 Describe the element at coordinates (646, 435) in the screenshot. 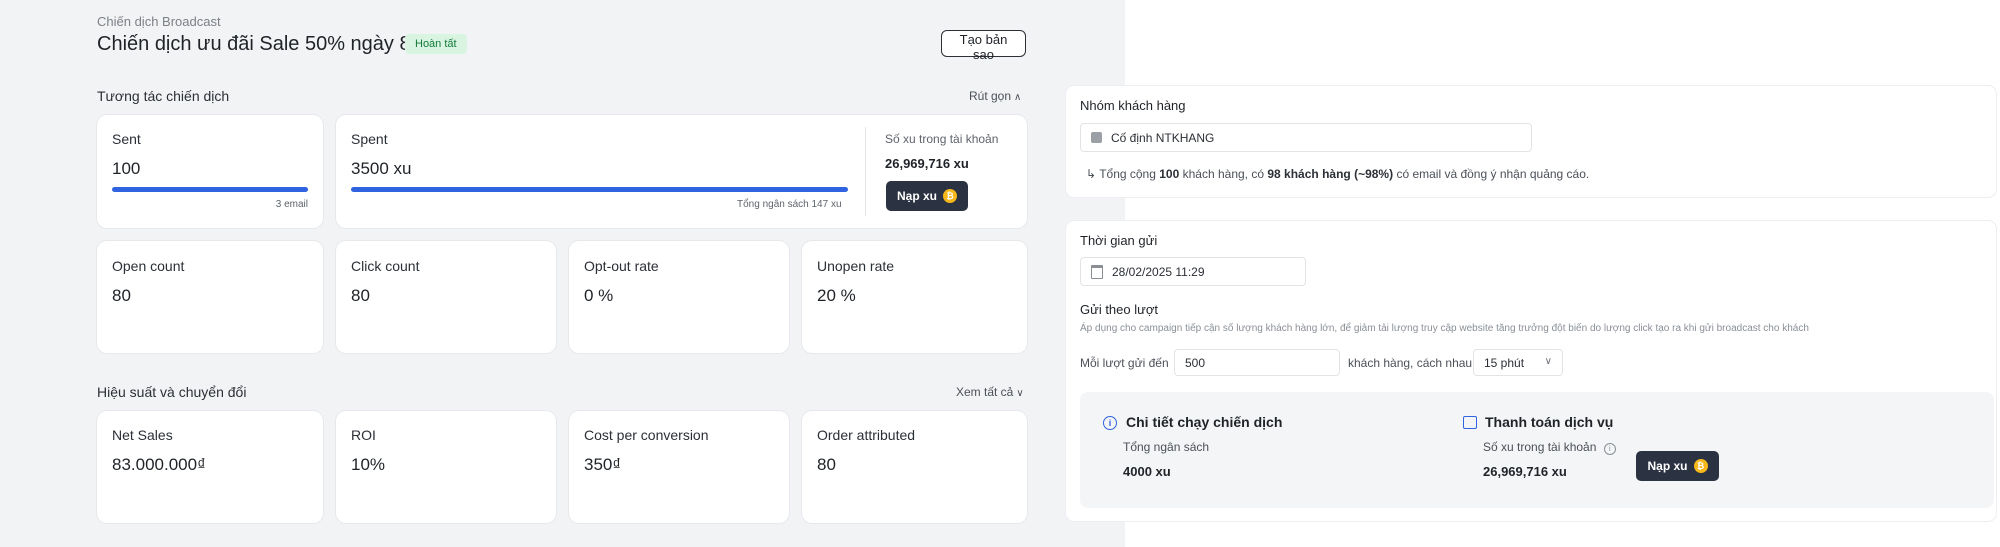

I see `metric-label: Cost per conversion` at that location.